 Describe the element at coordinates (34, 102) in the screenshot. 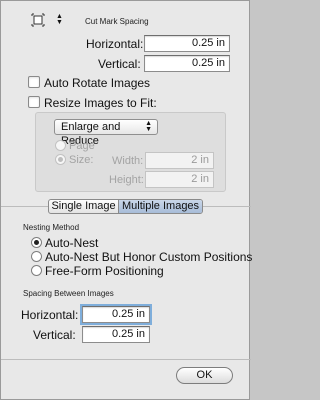

I see `resize-checkbox` at that location.